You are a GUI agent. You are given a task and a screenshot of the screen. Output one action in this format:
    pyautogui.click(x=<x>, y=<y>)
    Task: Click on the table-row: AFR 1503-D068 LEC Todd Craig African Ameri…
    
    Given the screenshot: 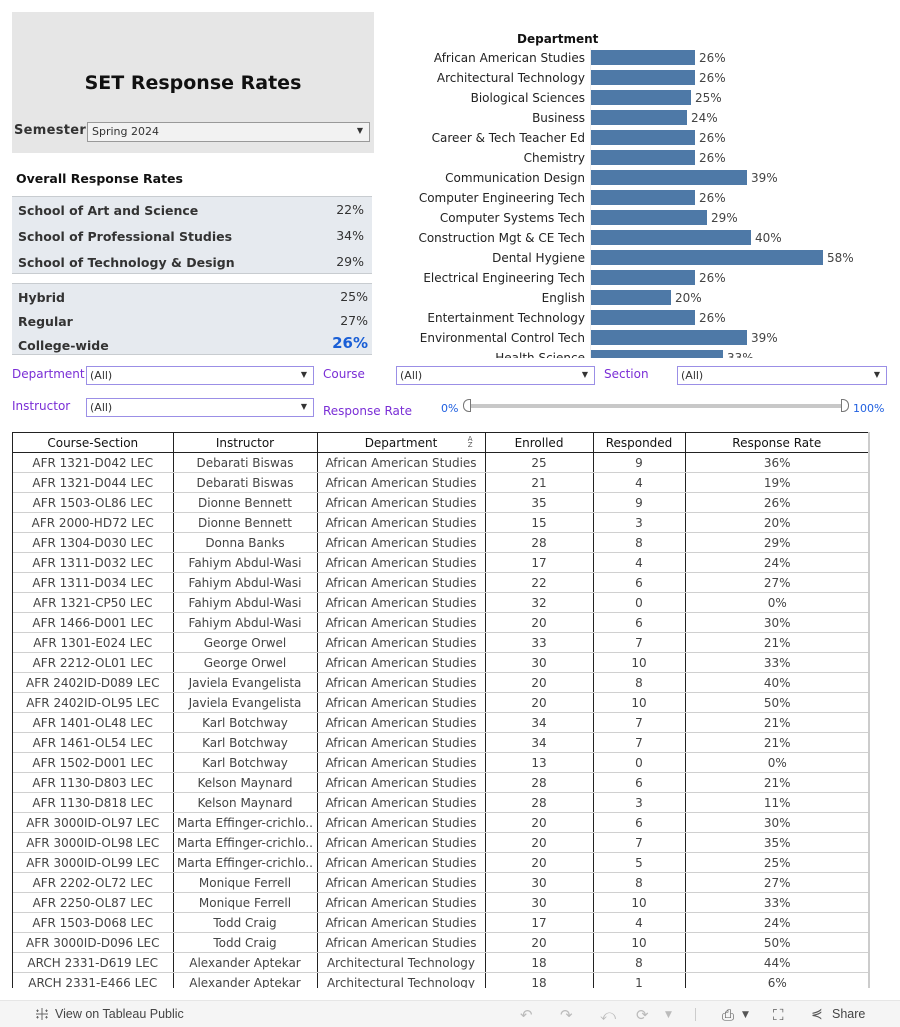 What is the action you would take?
    pyautogui.click(x=440, y=922)
    